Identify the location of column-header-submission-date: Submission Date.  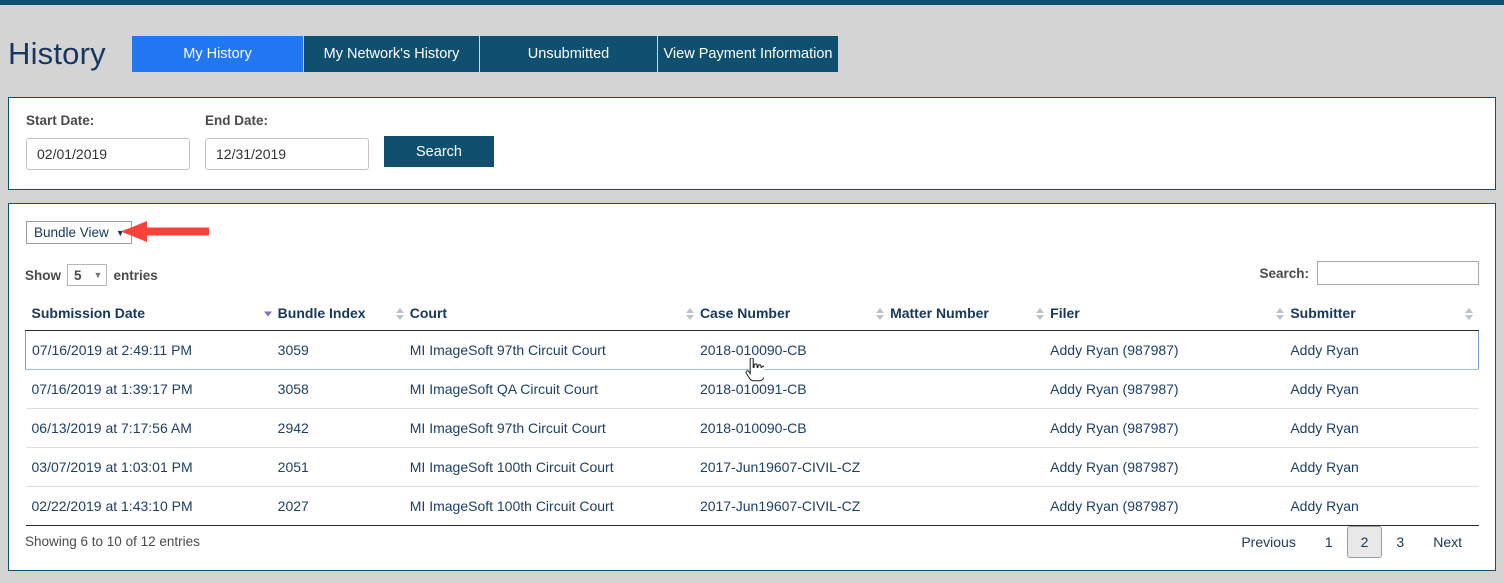
(151, 314).